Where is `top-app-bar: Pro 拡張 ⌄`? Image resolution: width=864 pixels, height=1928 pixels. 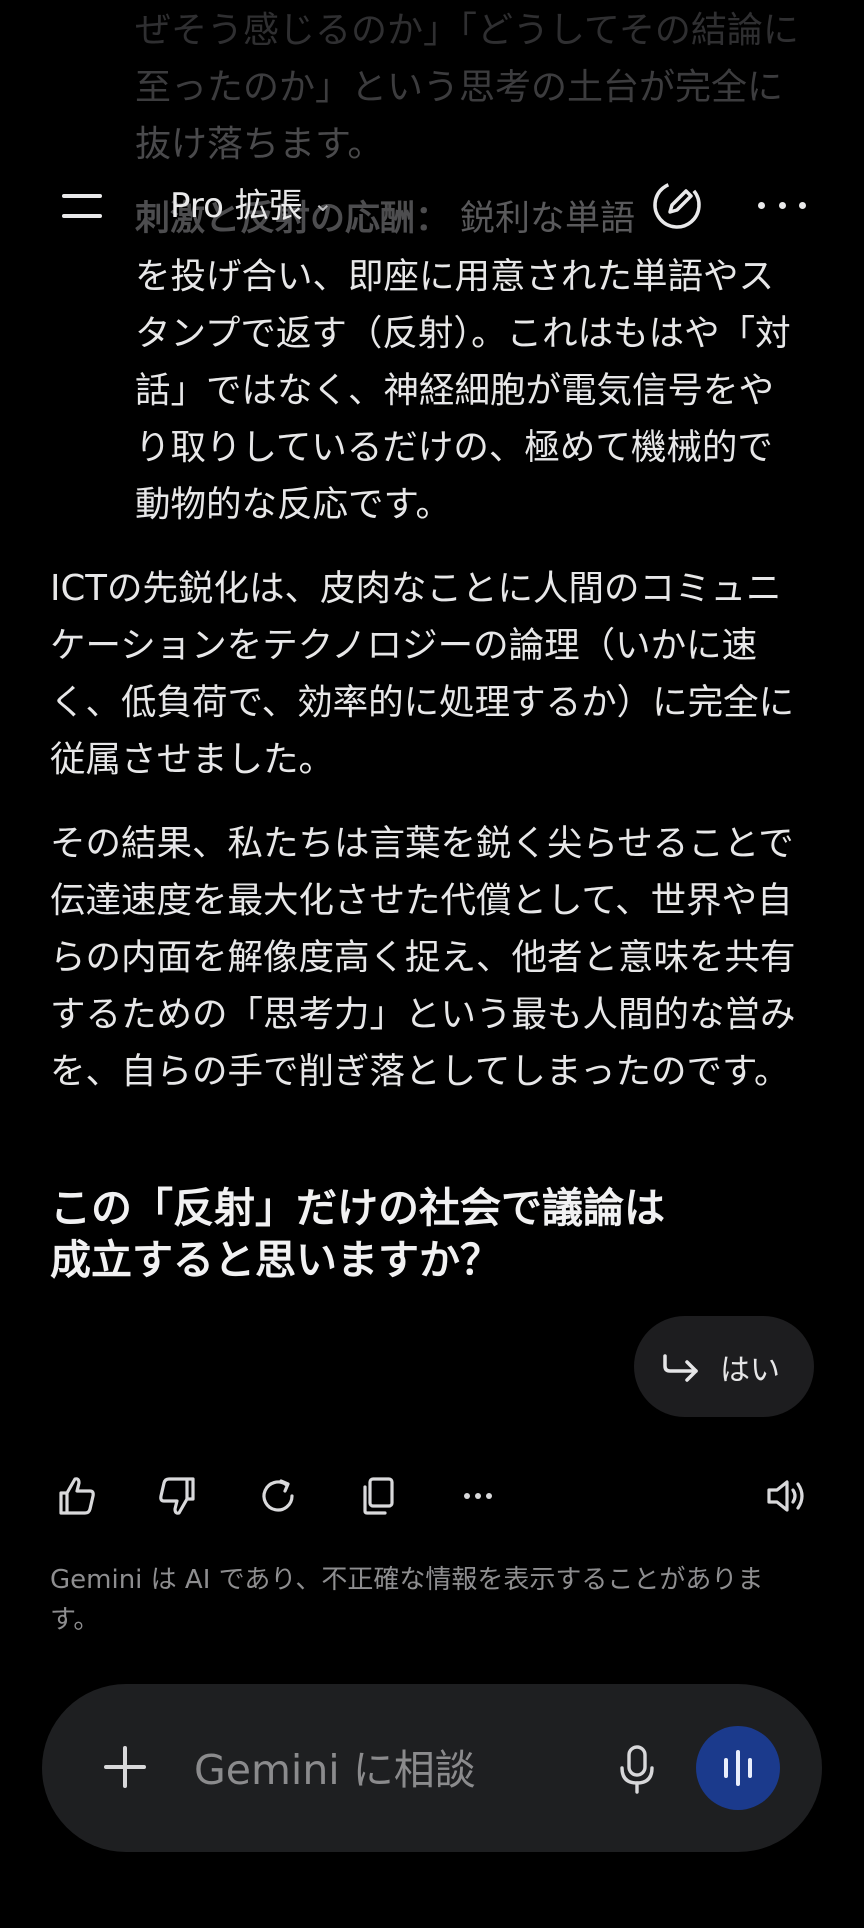
top-app-bar: Pro 拡張 ⌄ is located at coordinates (432, 205).